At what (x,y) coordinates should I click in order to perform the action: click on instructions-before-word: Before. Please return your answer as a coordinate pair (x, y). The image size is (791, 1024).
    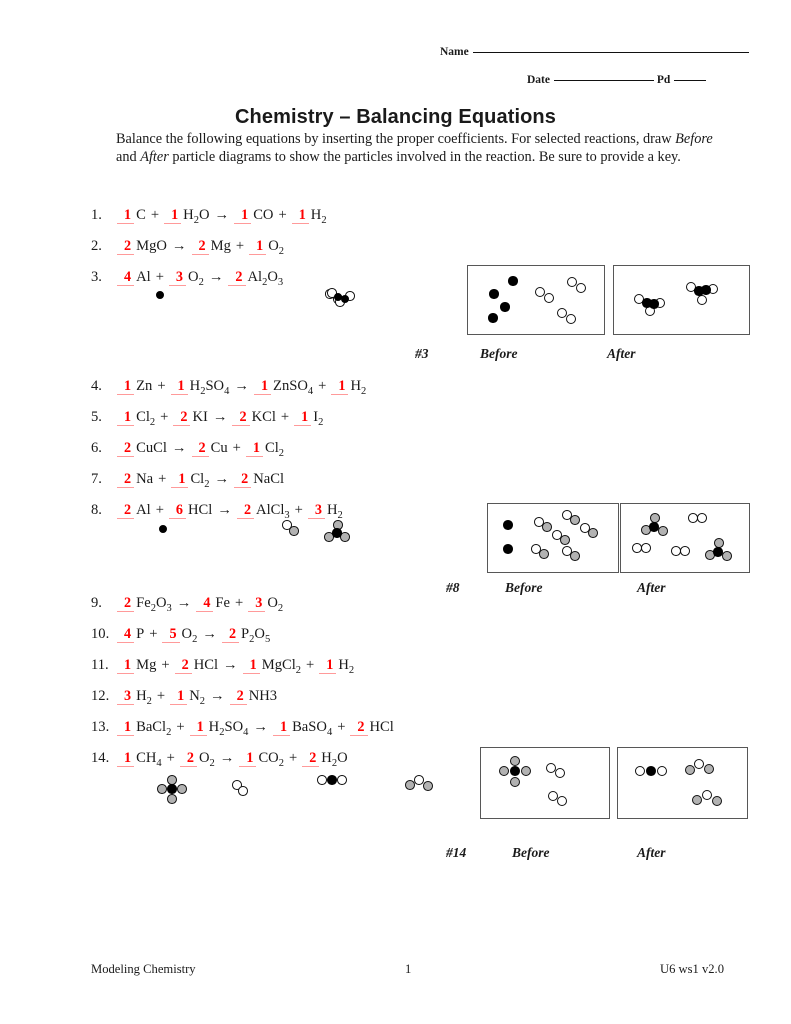
    Looking at the image, I should click on (694, 139).